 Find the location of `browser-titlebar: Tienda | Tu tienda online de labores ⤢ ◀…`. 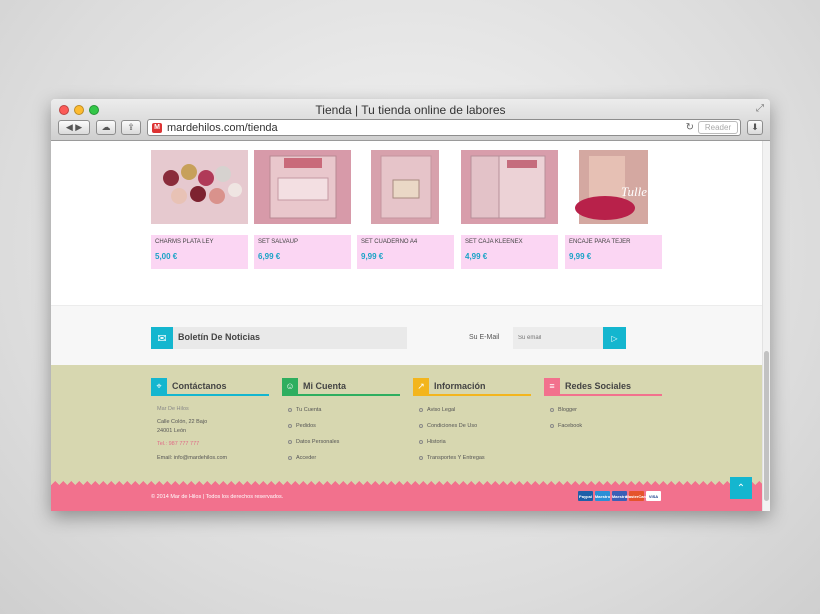

browser-titlebar: Tienda | Tu tienda online de labores ⤢ ◀… is located at coordinates (410, 120).